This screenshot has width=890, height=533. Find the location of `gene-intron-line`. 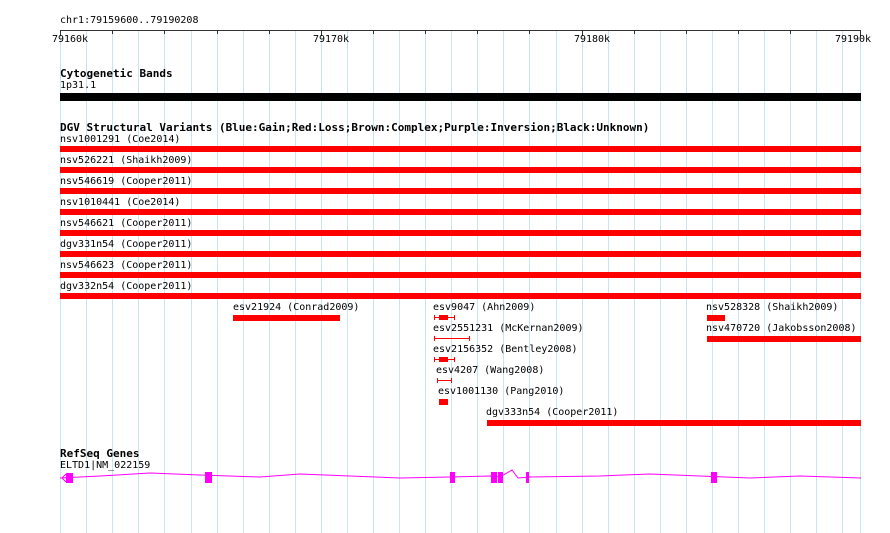

gene-intron-line is located at coordinates (460, 474).